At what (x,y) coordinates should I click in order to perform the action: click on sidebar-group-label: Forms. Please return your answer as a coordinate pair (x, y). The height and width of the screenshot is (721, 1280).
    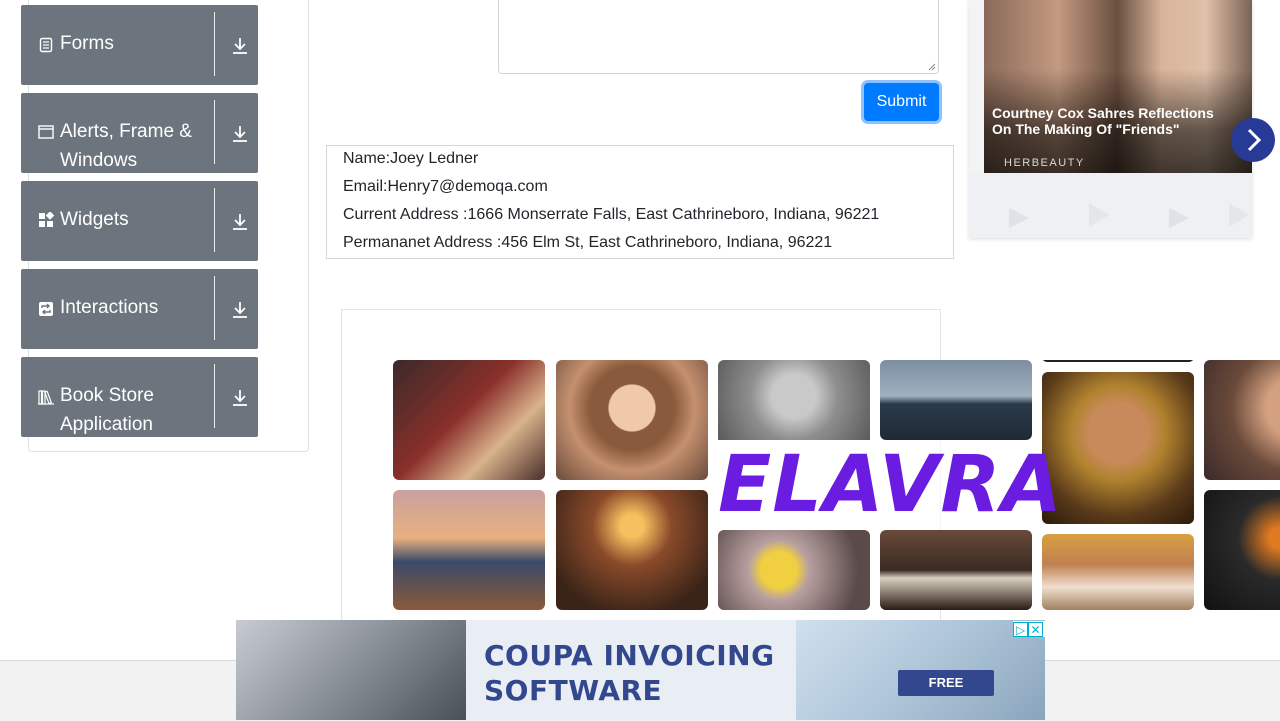
    Looking at the image, I should click on (87, 43).